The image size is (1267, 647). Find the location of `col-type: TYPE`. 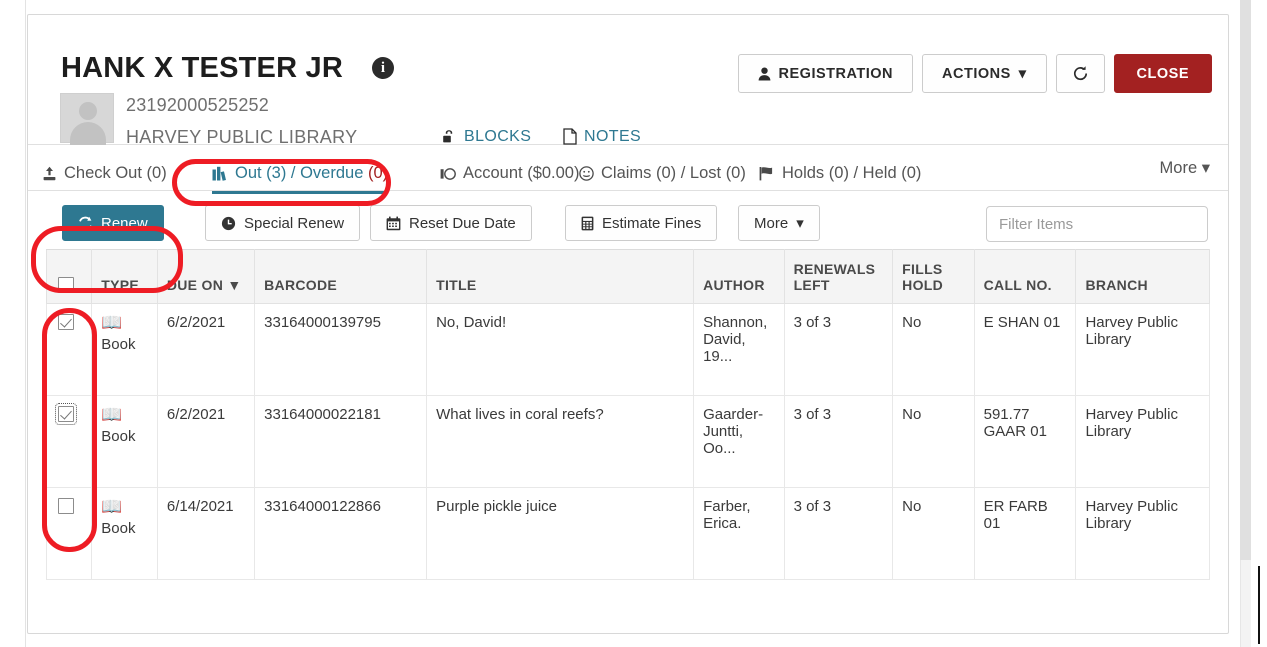

col-type: TYPE is located at coordinates (124, 276).